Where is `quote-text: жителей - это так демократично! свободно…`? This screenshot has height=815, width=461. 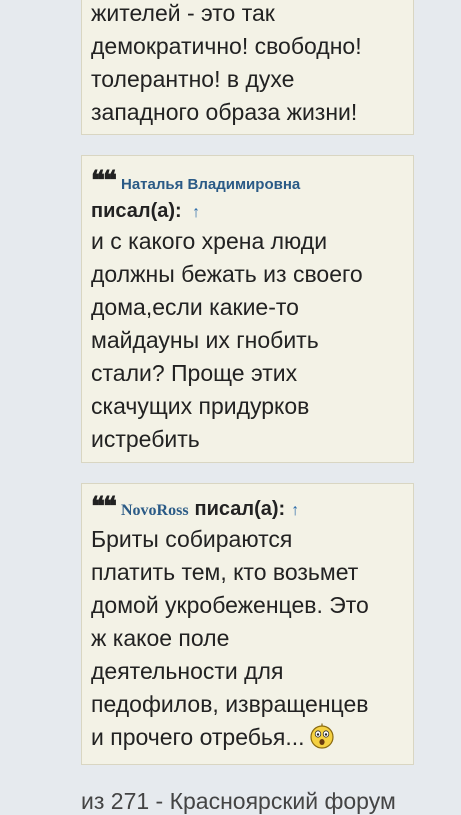 quote-text: жителей - это так демократично! свободно… is located at coordinates (226, 62).